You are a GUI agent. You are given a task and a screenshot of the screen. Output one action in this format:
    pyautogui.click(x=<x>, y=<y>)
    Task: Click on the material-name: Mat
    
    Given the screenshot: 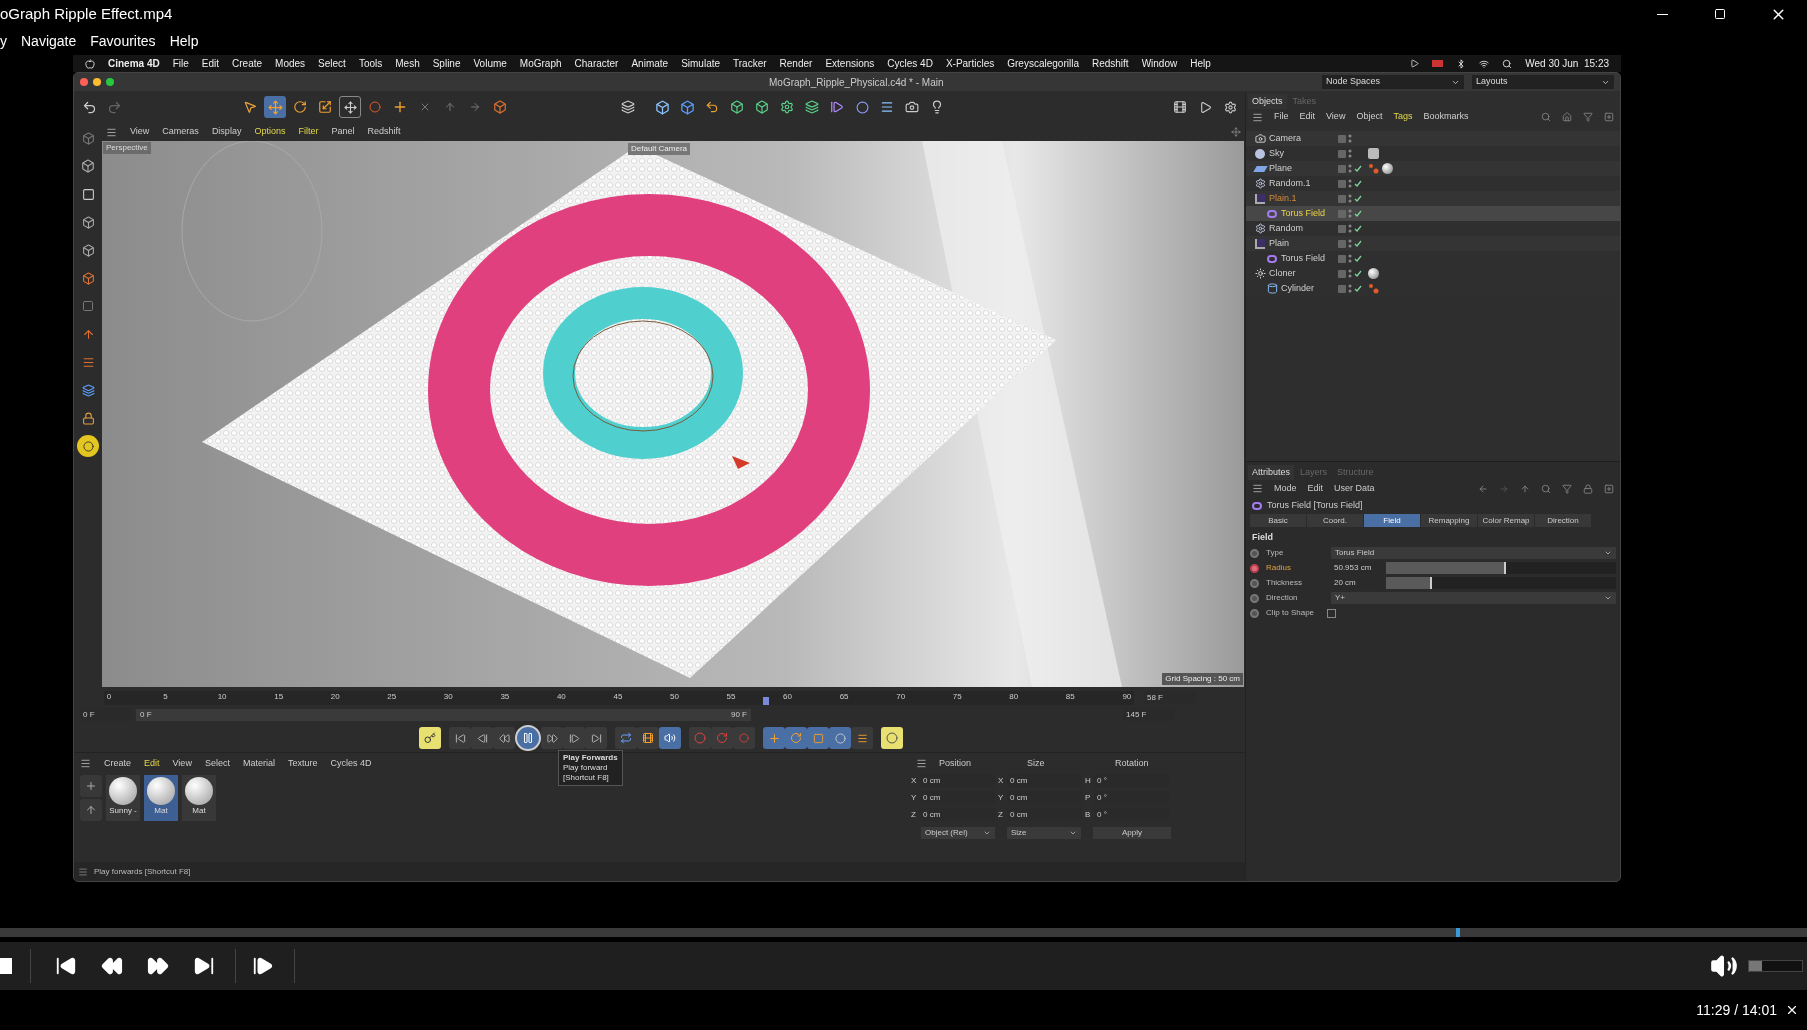 What is the action you would take?
    pyautogui.click(x=199, y=810)
    